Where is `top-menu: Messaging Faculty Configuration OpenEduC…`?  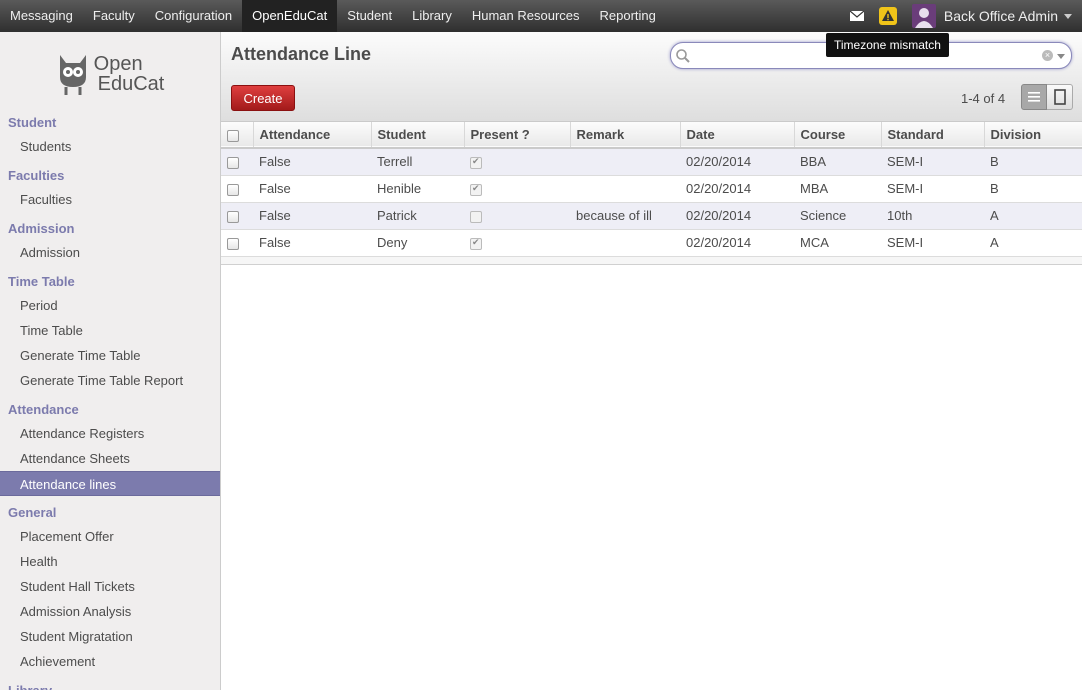 top-menu: Messaging Faculty Configuration OpenEduC… is located at coordinates (333, 16).